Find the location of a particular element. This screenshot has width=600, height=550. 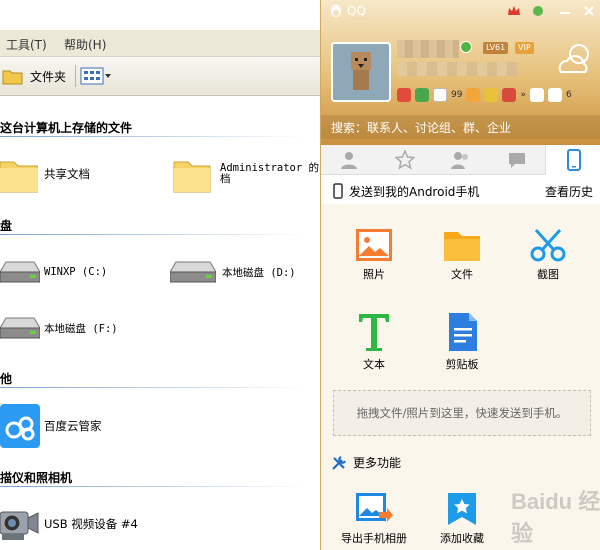

menu-bar: 工具(T) 帮助(H) is located at coordinates (161, 43).